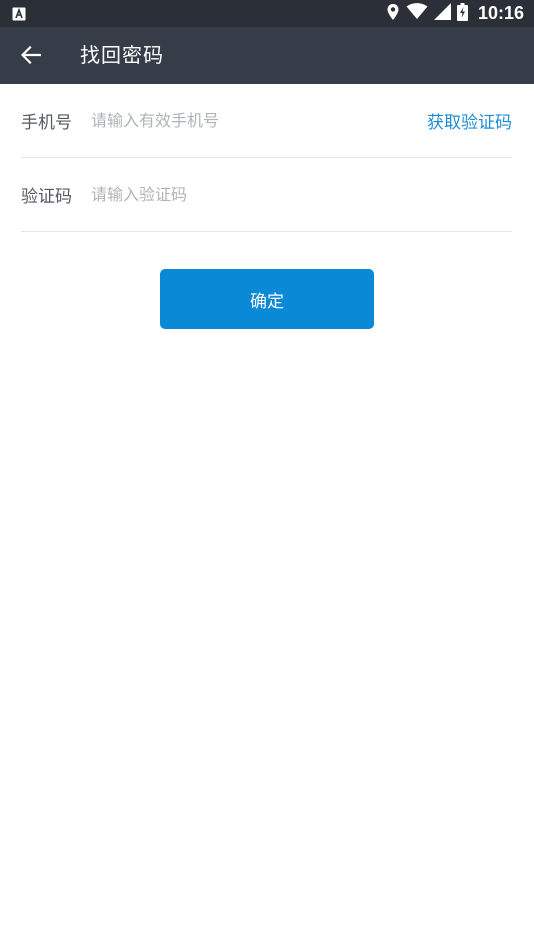  What do you see at coordinates (462, 13) in the screenshot?
I see `battery-icon` at bounding box center [462, 13].